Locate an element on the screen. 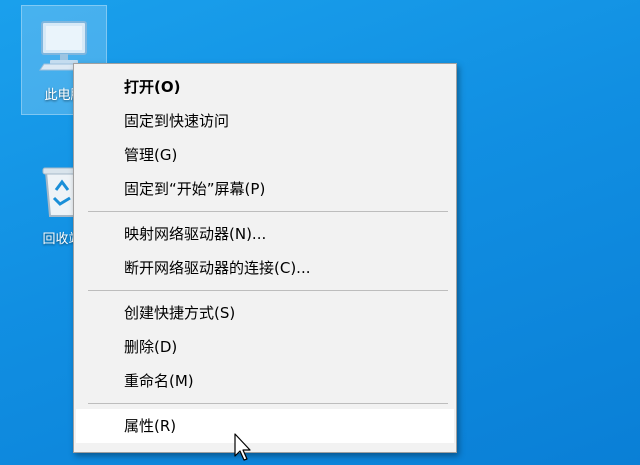  menu-item-open: 打开(O) is located at coordinates (265, 87).